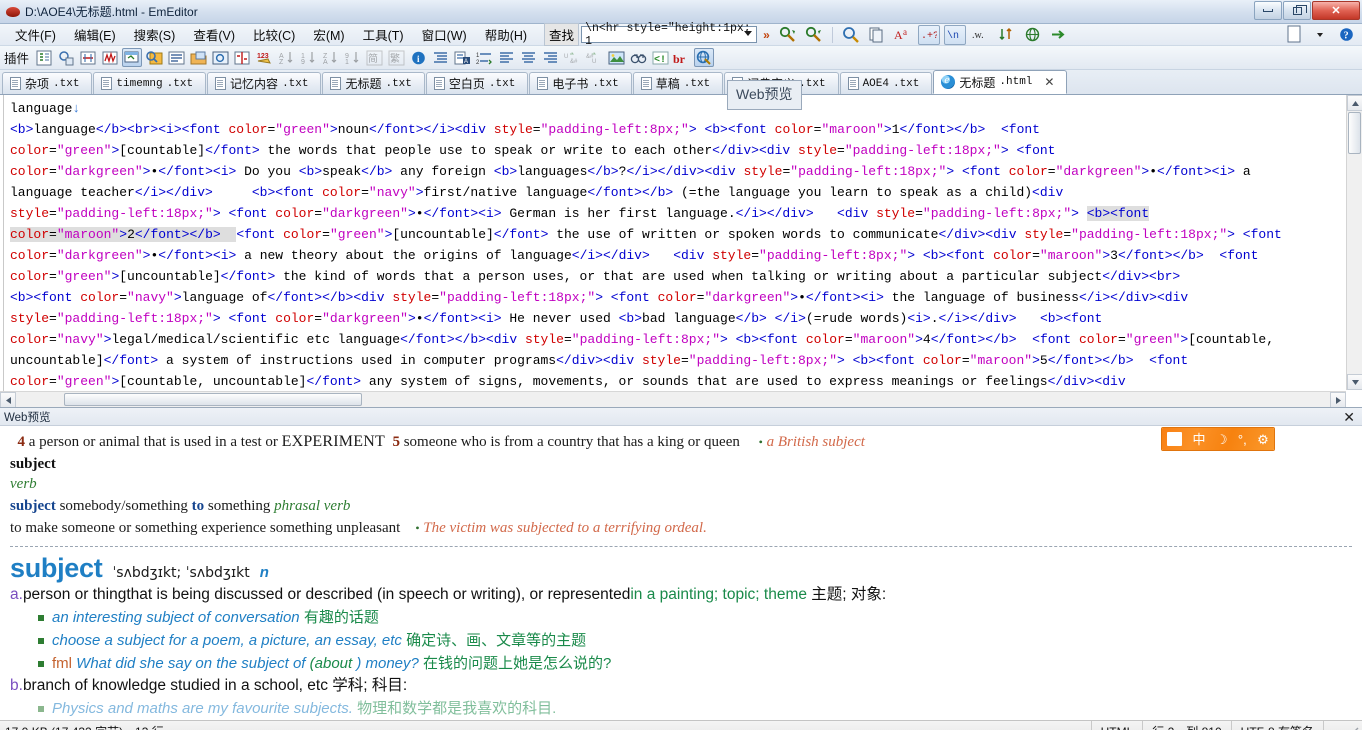  I want to click on ime-toolbar: b 中 ☽ °, ⚙, so click(1218, 439).